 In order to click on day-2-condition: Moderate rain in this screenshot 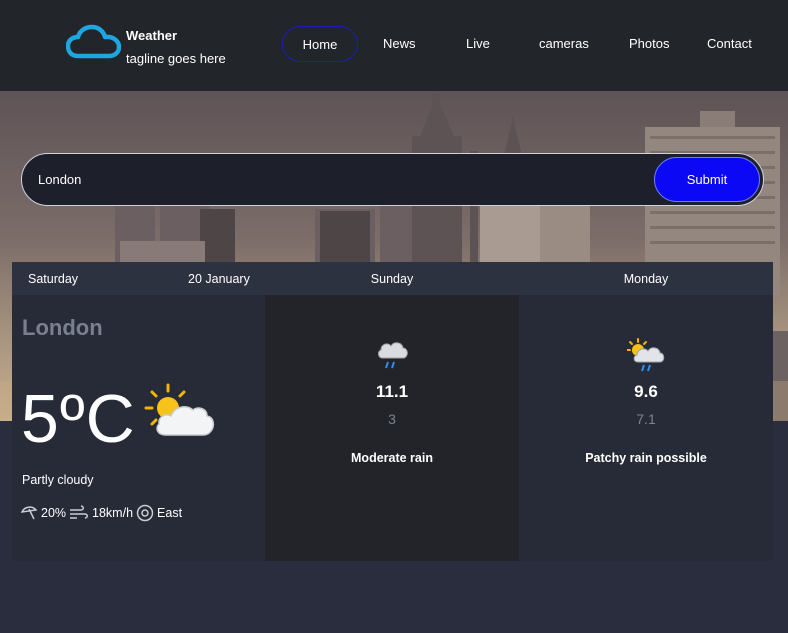, I will do `click(392, 458)`.